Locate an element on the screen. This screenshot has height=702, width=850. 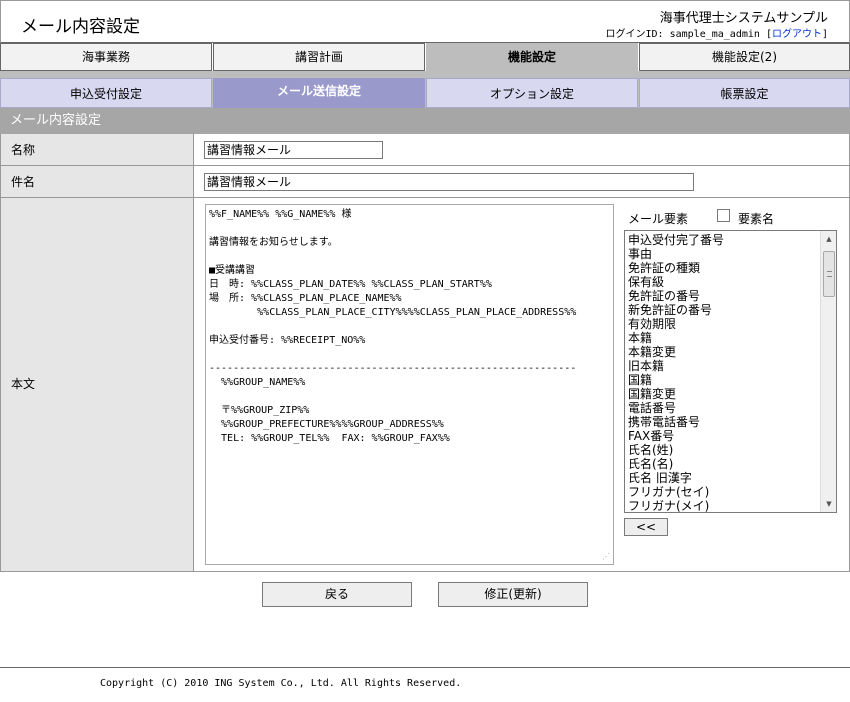
list-item: 有効期限 is located at coordinates (724, 324).